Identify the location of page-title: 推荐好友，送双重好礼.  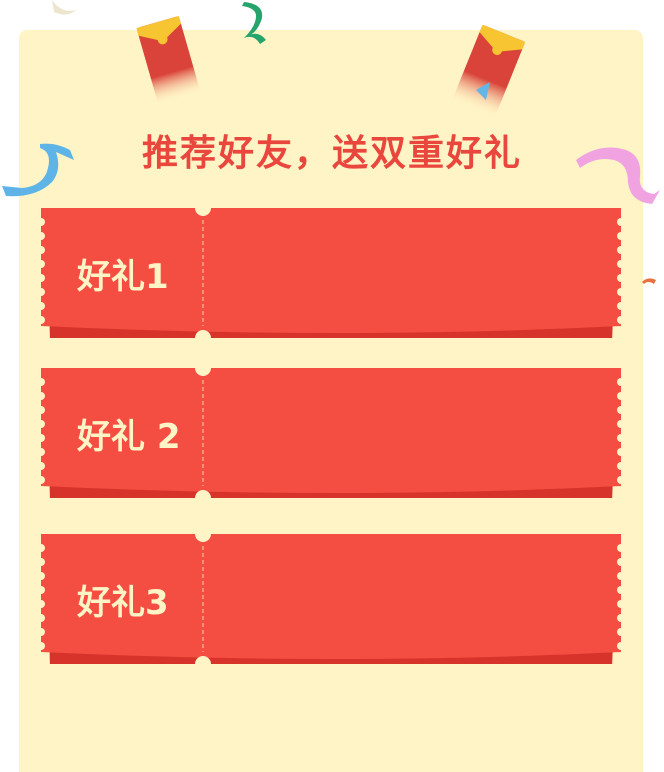
(331, 153).